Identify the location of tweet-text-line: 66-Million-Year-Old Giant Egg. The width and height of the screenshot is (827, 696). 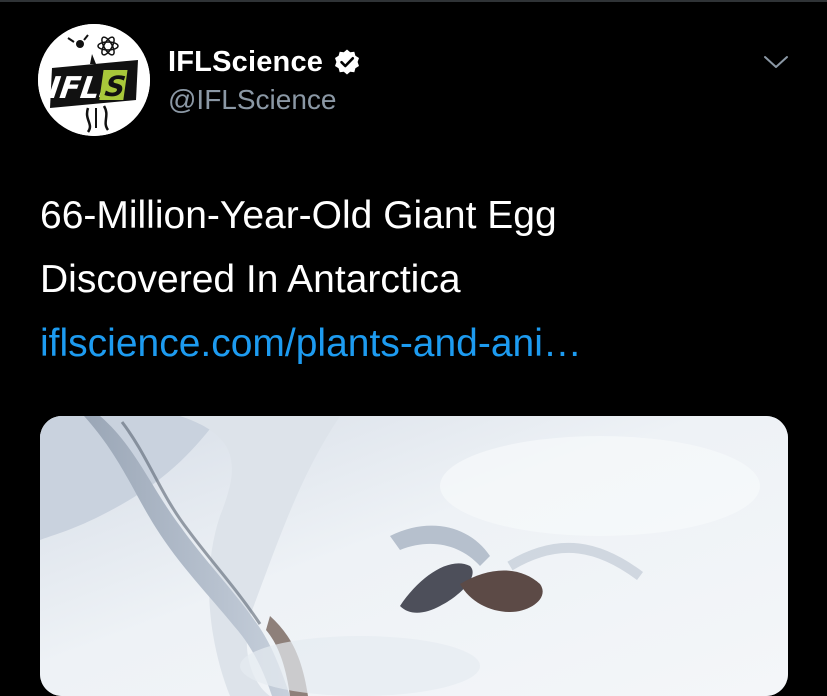
(298, 215).